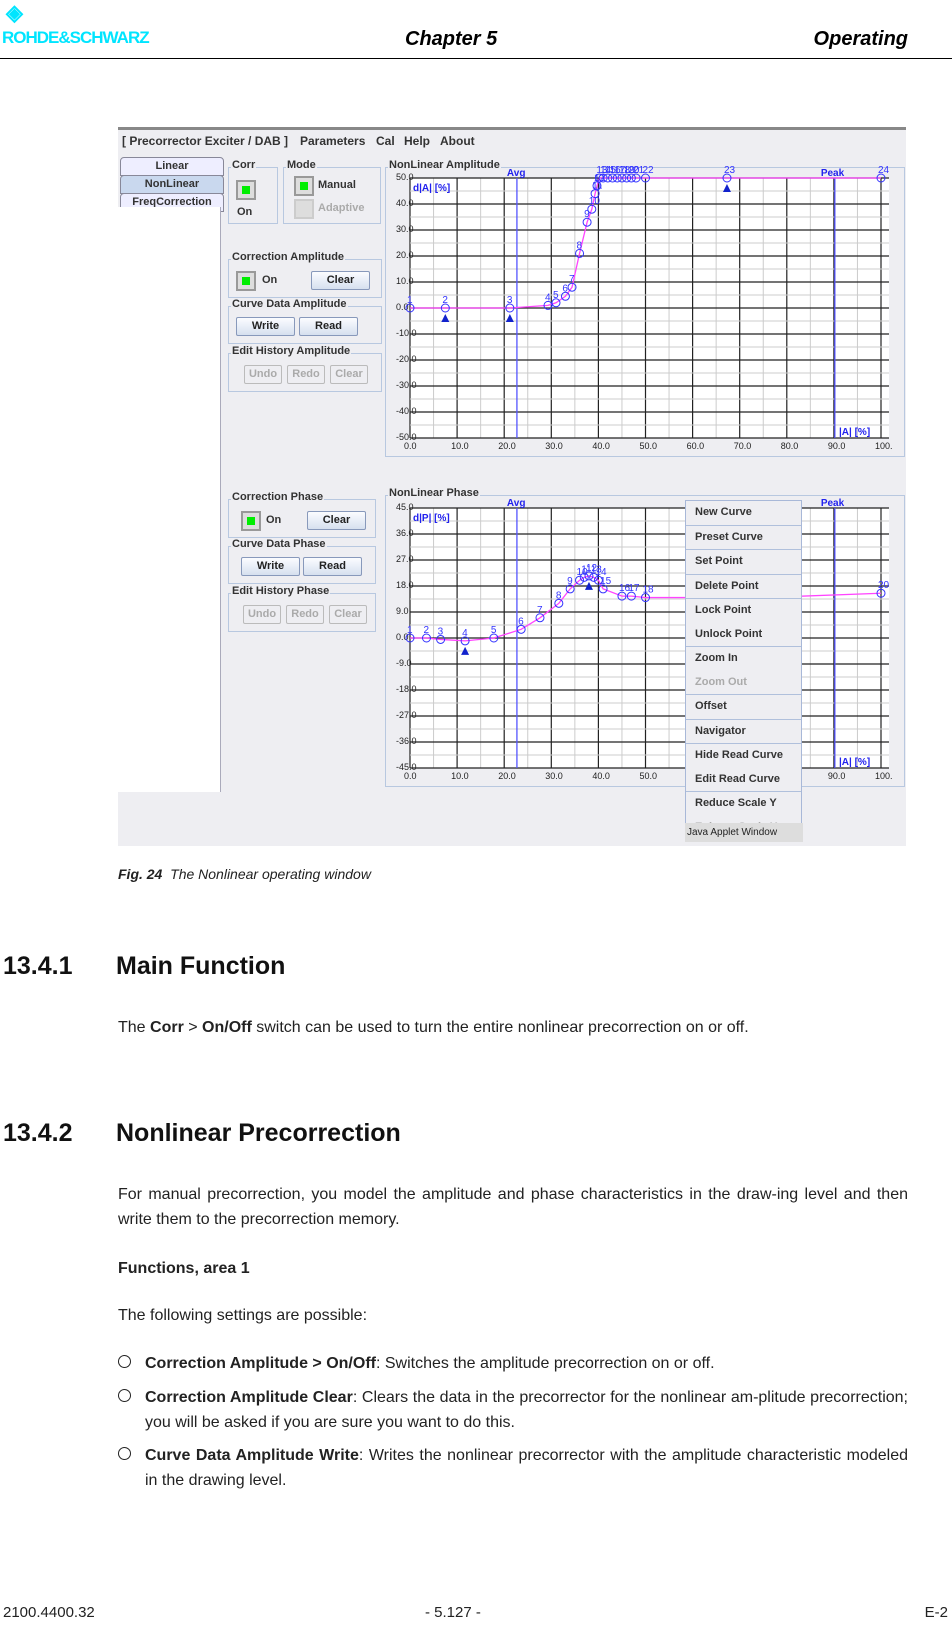  I want to click on group-title: Edit History Amplitude, so click(291, 351).